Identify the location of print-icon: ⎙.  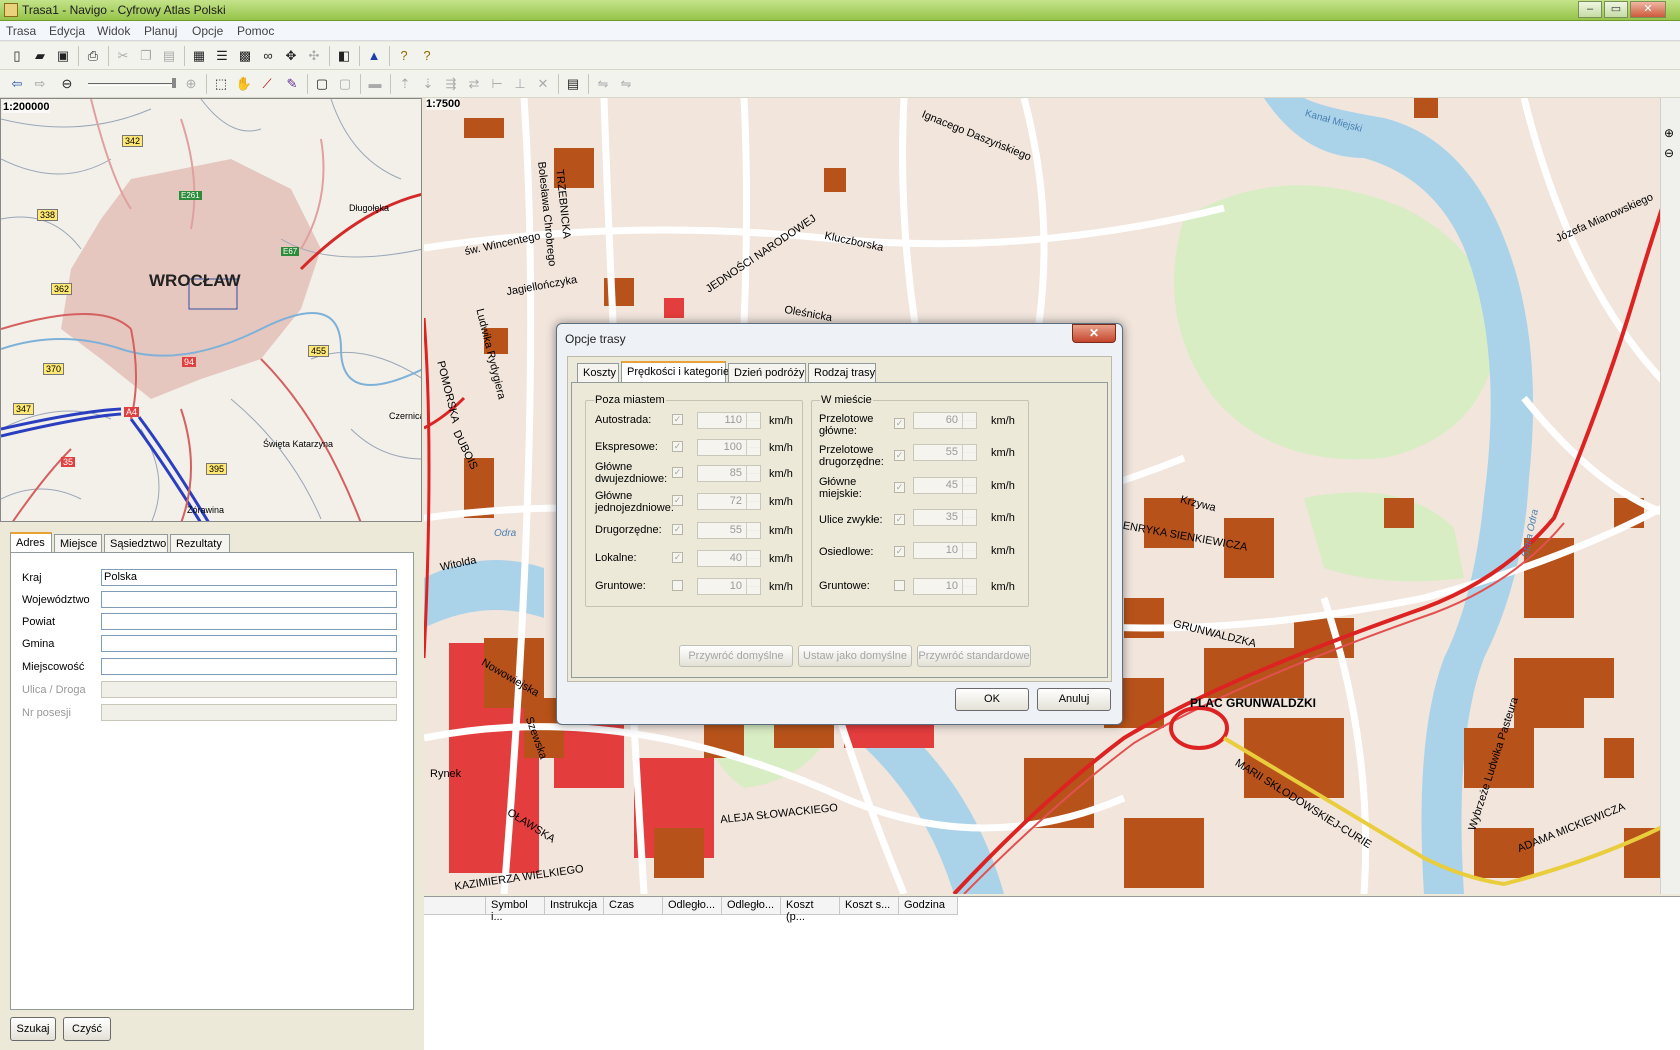
(93, 56).